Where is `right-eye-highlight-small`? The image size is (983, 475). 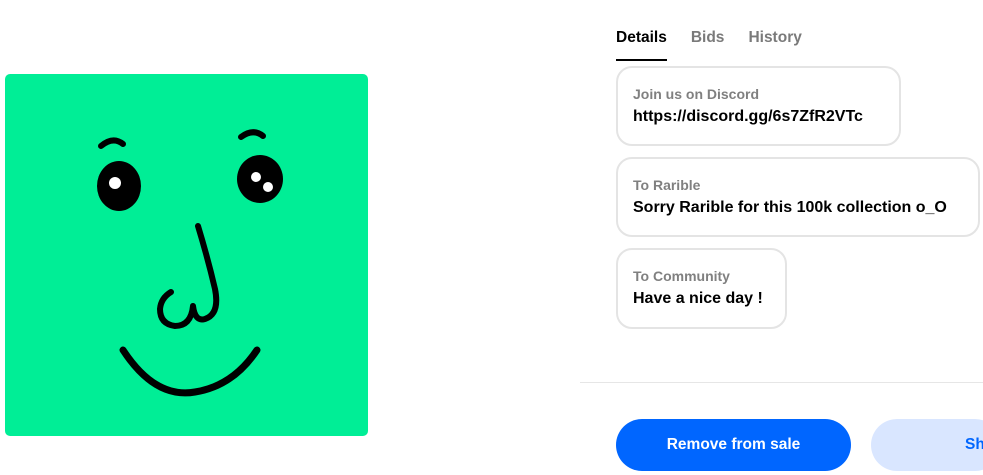
right-eye-highlight-small is located at coordinates (268, 187).